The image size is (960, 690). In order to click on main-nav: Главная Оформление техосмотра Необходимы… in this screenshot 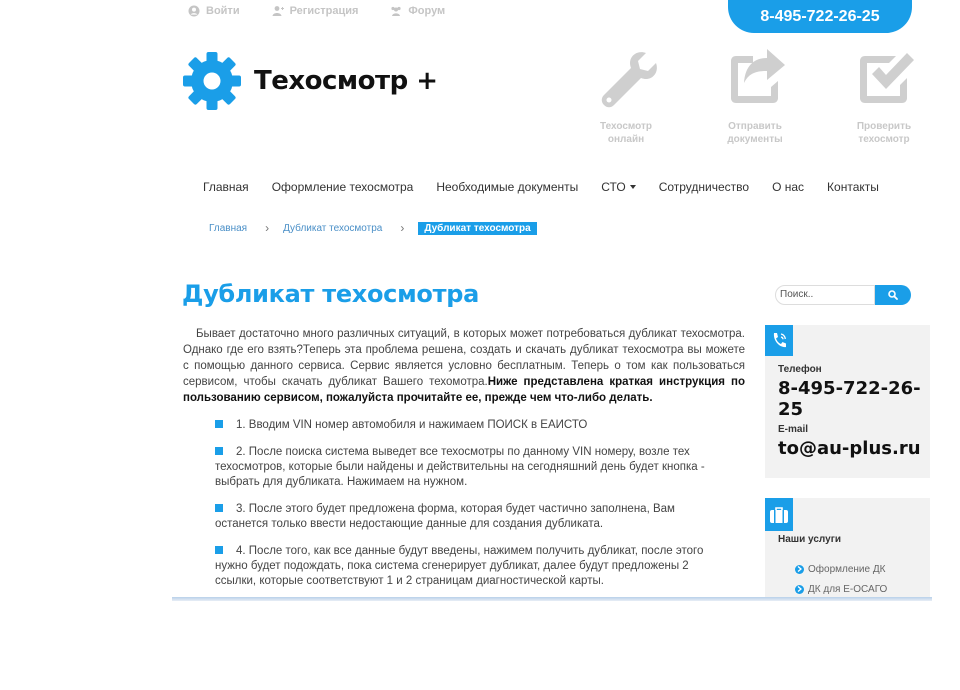, I will do `click(552, 187)`.